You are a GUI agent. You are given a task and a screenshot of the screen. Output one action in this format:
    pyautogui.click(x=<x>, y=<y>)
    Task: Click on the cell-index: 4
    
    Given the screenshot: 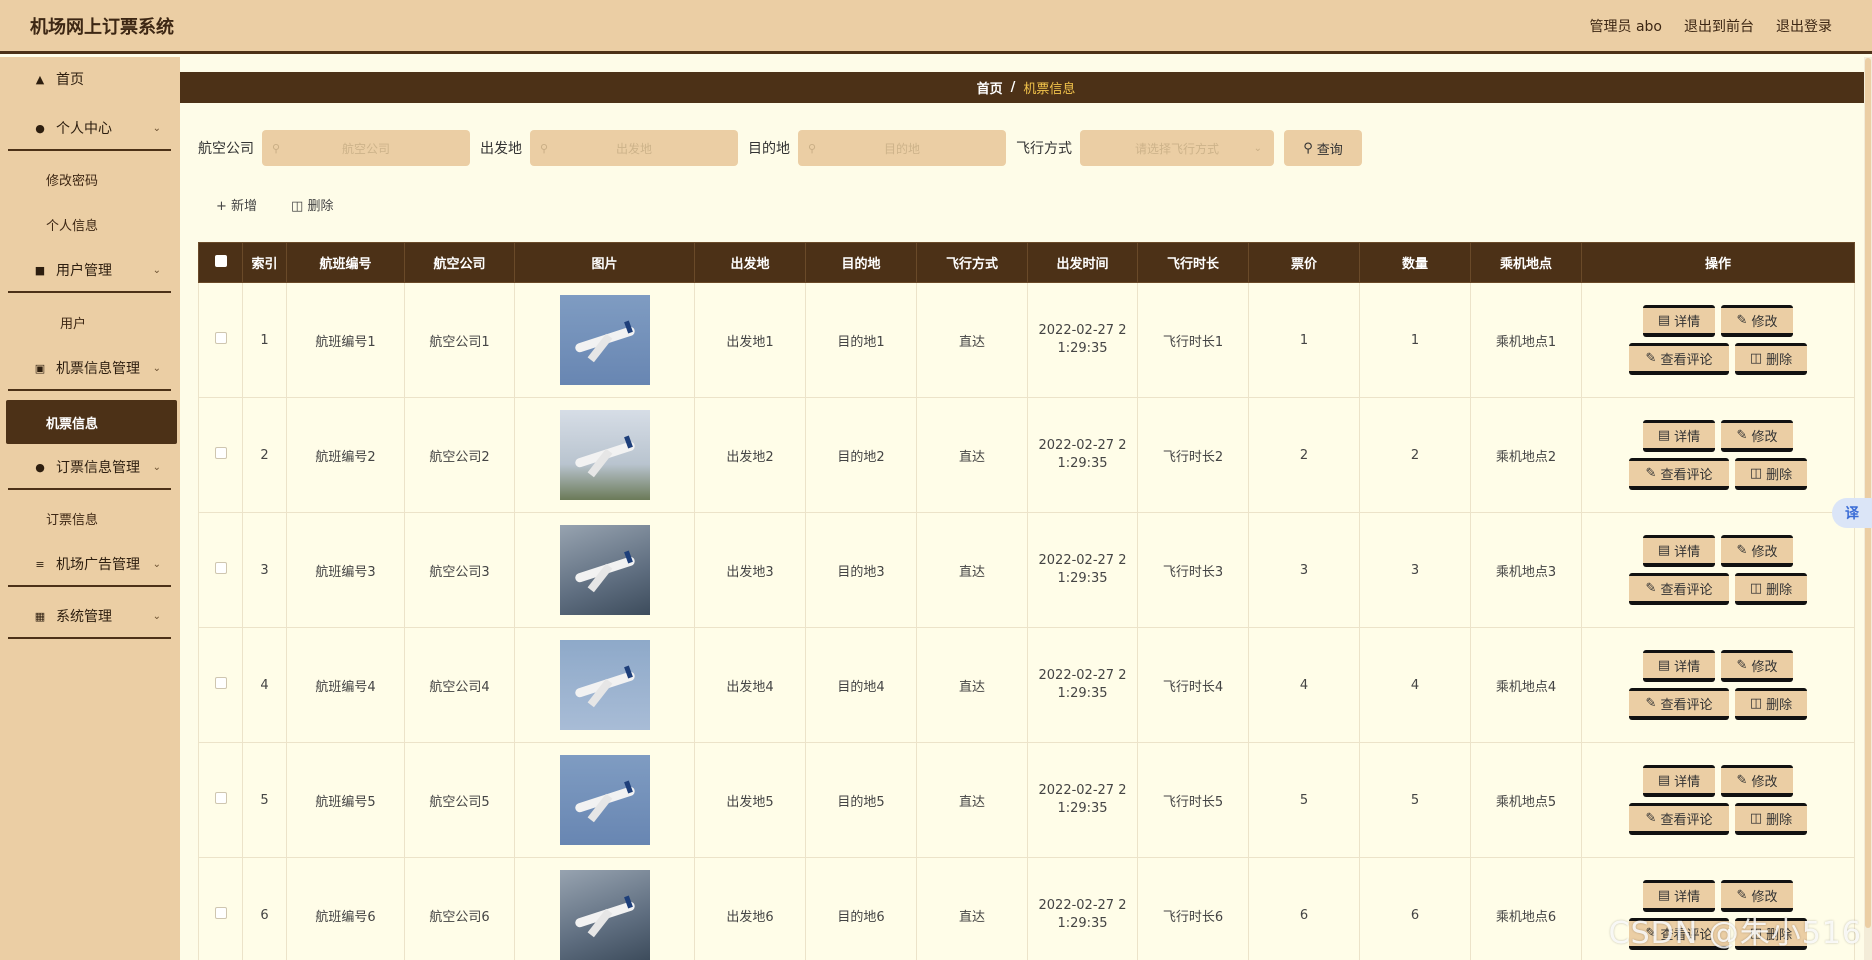 What is the action you would take?
    pyautogui.click(x=264, y=685)
    